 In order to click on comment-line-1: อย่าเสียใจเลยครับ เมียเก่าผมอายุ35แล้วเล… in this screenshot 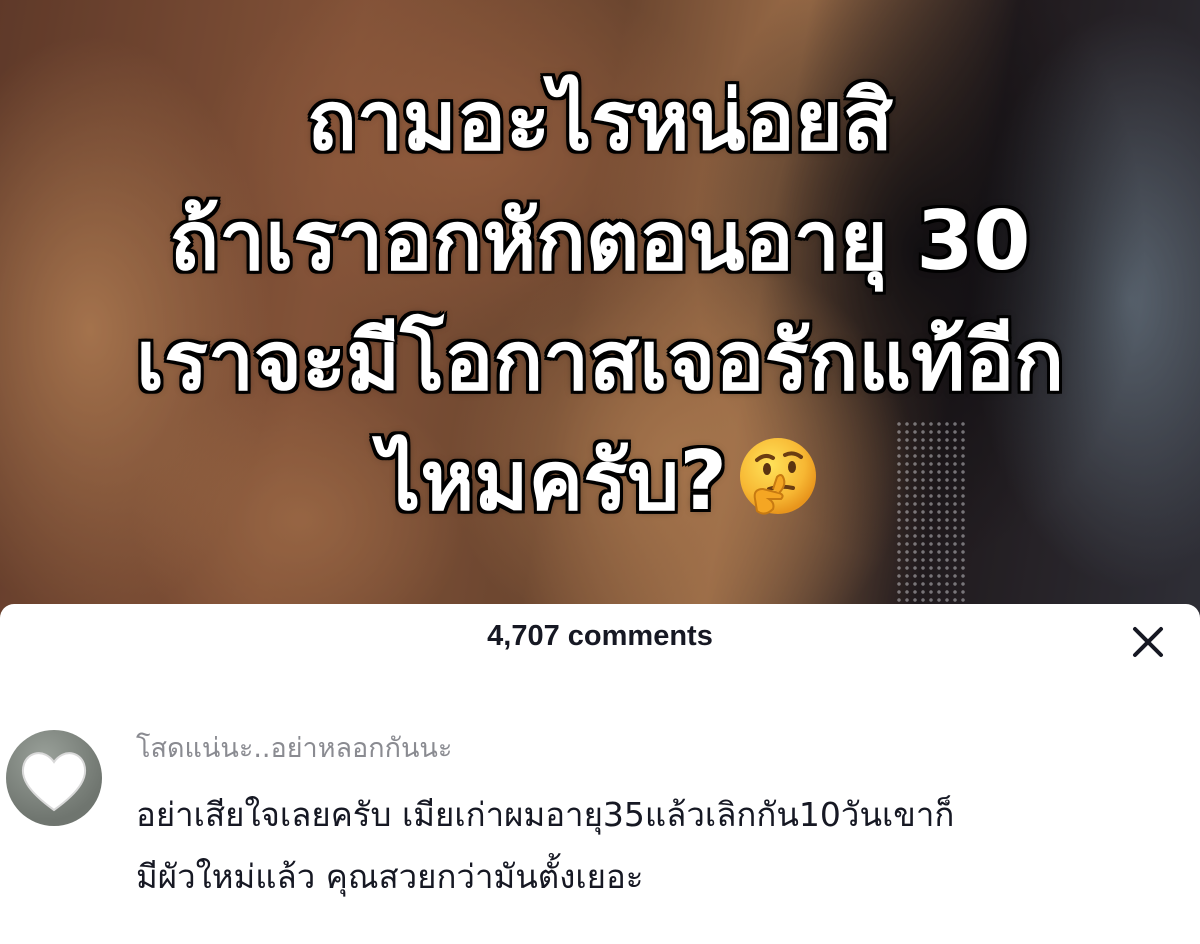, I will do `click(545, 814)`.